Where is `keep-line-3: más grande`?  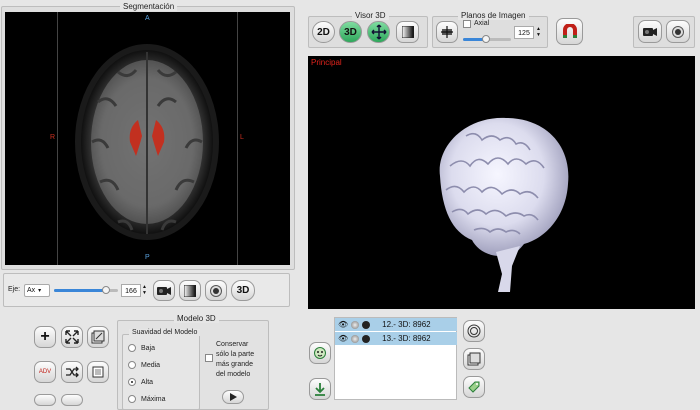
keep-line-3: más grande is located at coordinates (234, 364).